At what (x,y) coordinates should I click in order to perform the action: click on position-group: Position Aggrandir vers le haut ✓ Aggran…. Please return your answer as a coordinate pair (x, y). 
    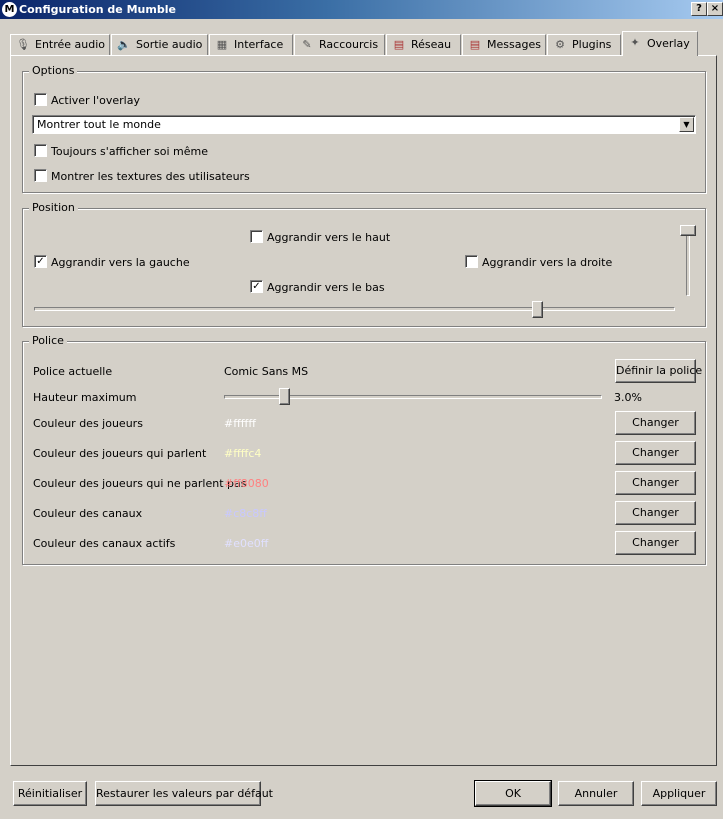
    Looking at the image, I should click on (364, 264).